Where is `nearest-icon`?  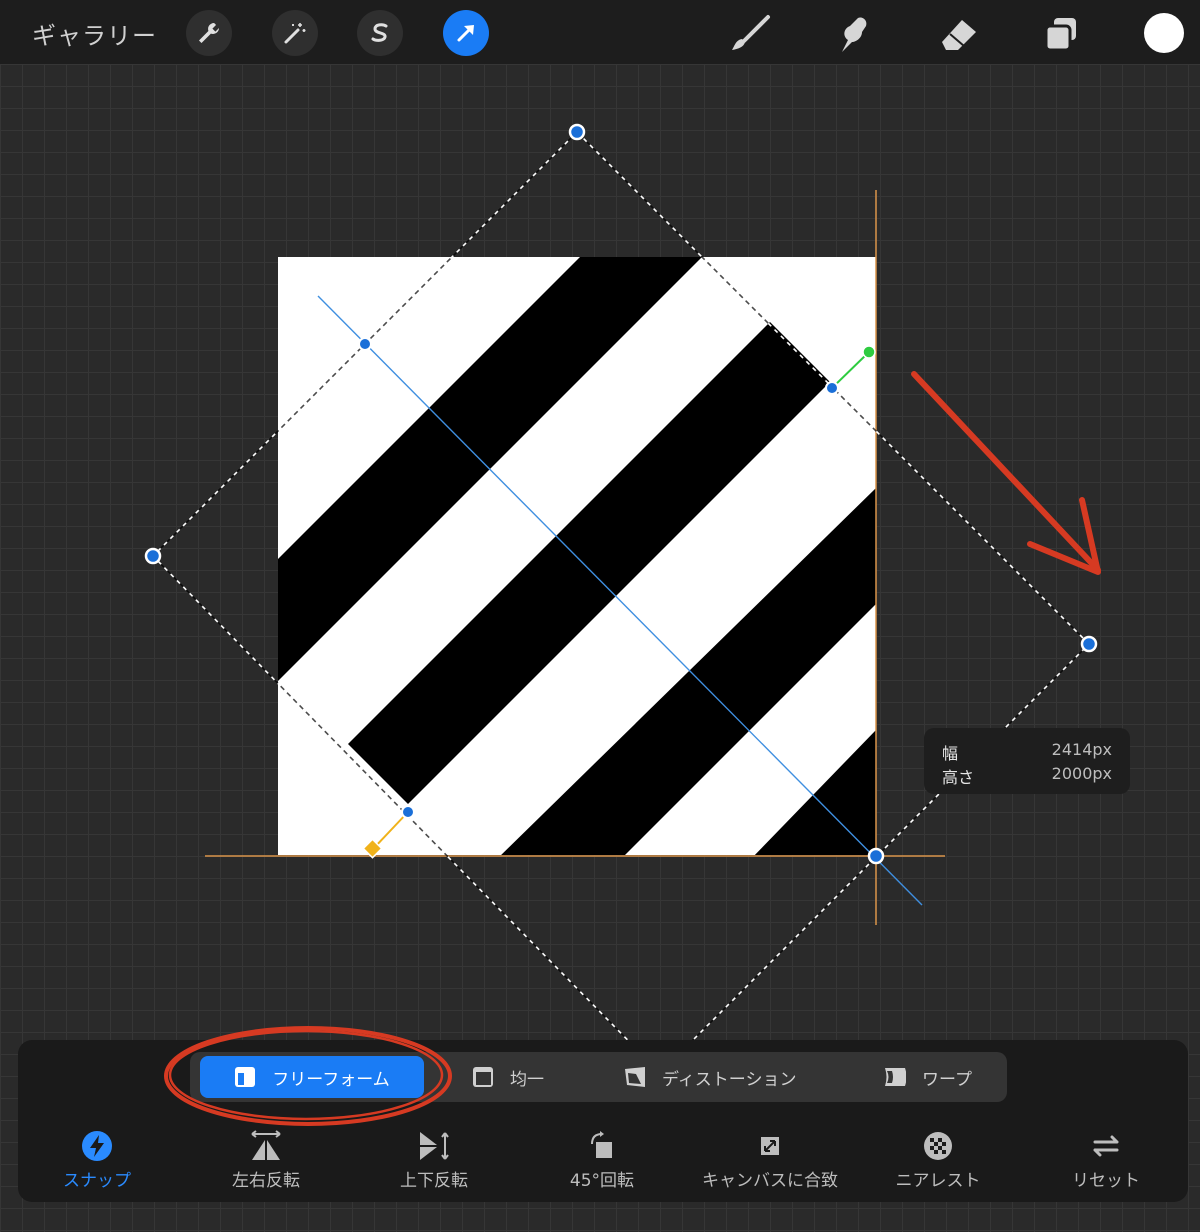
nearest-icon is located at coordinates (938, 1146).